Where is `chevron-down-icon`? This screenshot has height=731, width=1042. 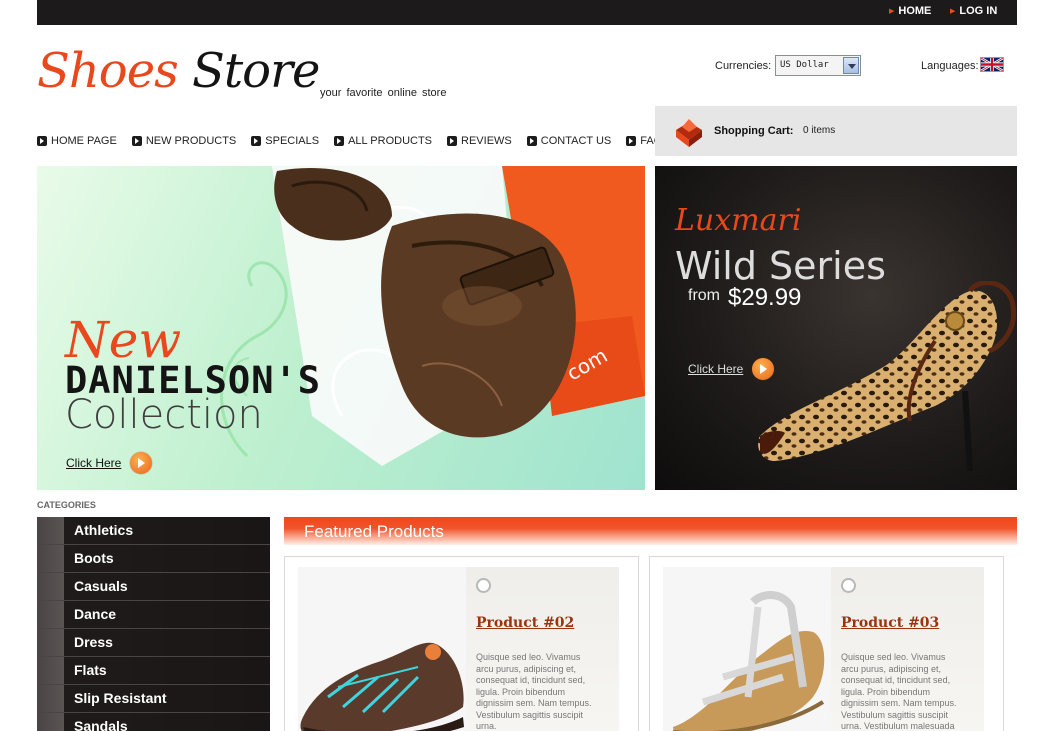
chevron-down-icon is located at coordinates (851, 65).